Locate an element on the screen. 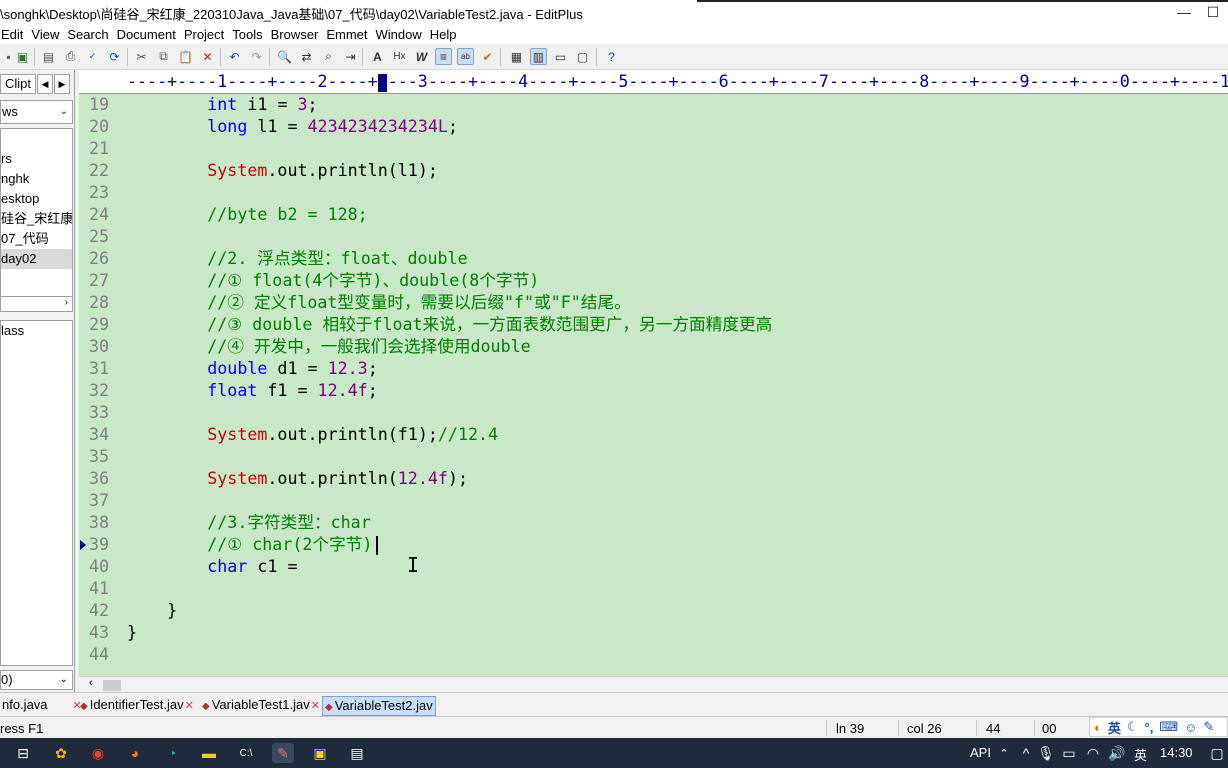 The height and width of the screenshot is (768, 1228). folder-item-selected: day02 is located at coordinates (36, 259).